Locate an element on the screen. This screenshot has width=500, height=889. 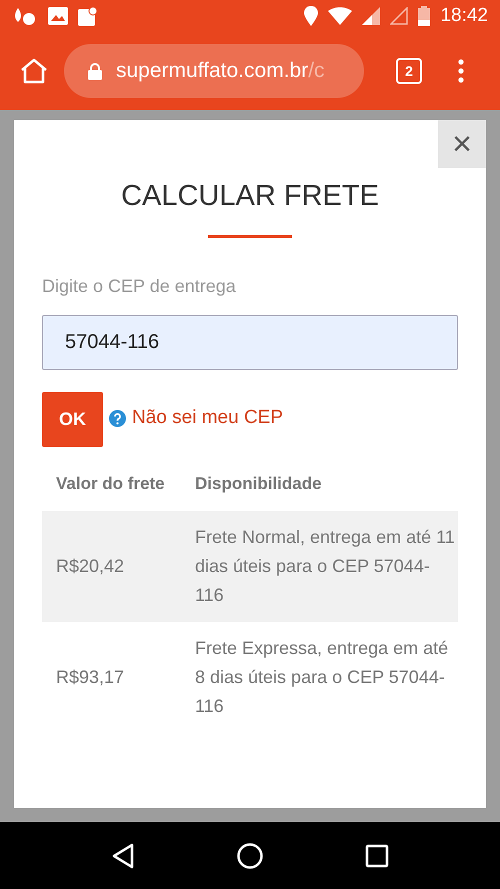
location-icon is located at coordinates (311, 16).